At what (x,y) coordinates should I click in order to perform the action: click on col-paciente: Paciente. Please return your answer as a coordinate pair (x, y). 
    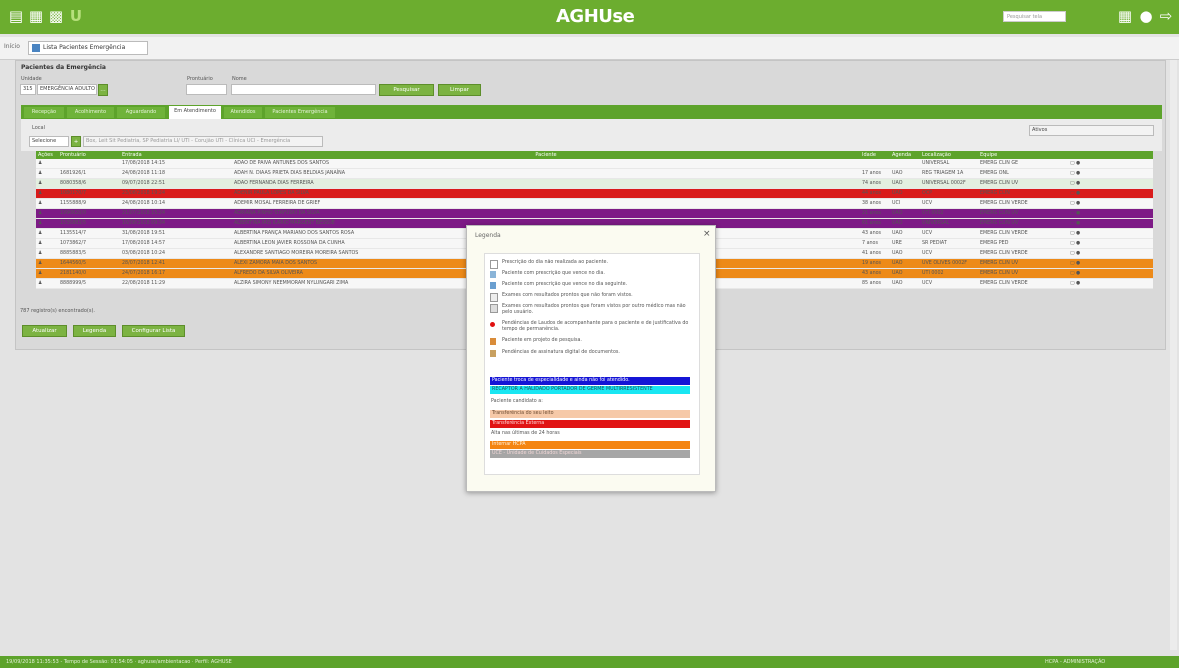
    Looking at the image, I should click on (546, 155).